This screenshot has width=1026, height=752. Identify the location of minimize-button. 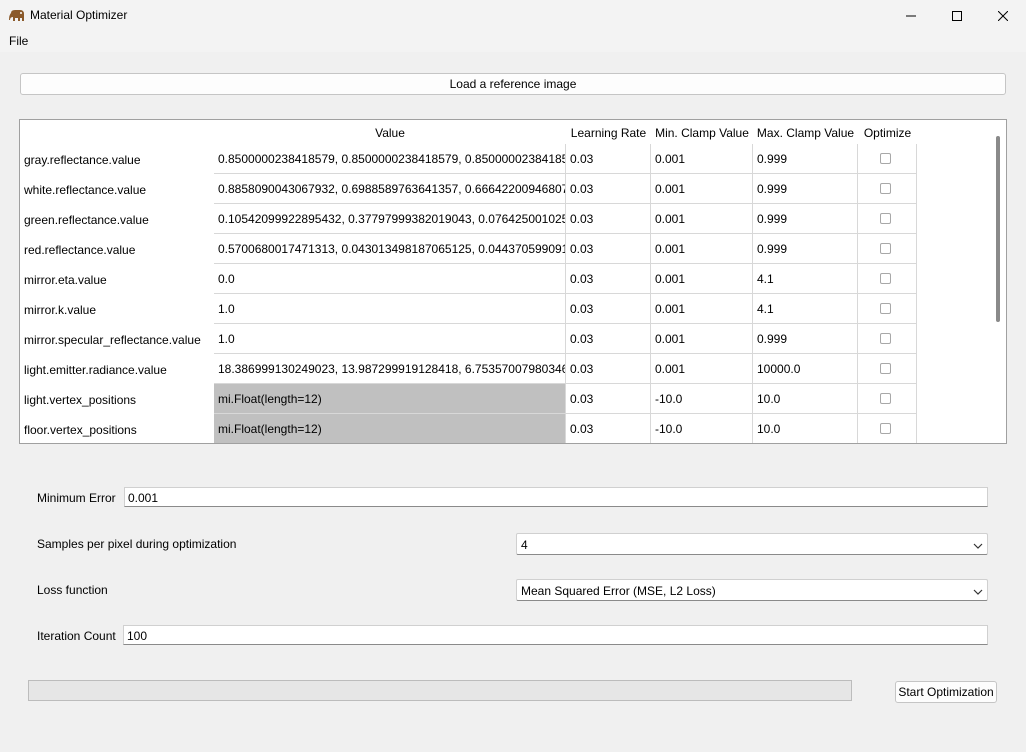
(911, 16).